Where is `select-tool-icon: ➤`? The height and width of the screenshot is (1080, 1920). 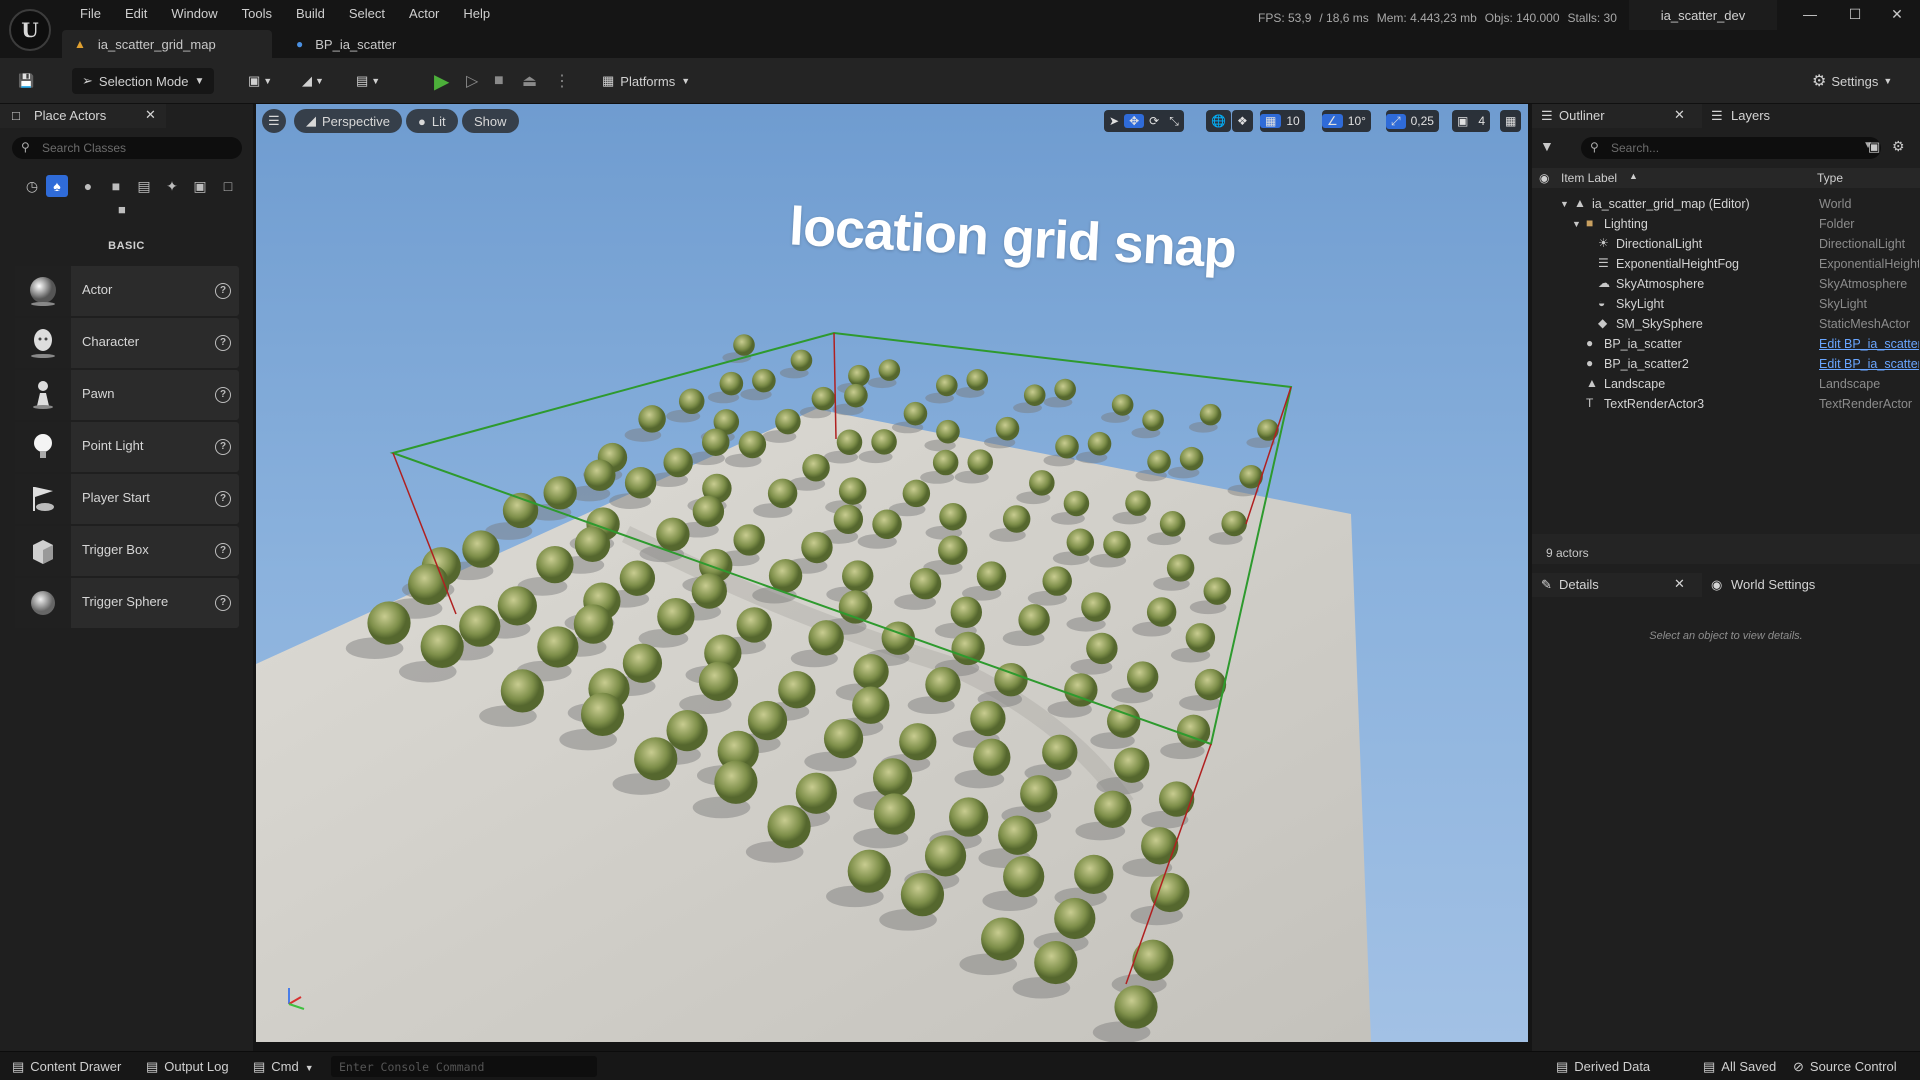 select-tool-icon: ➤ is located at coordinates (1114, 121).